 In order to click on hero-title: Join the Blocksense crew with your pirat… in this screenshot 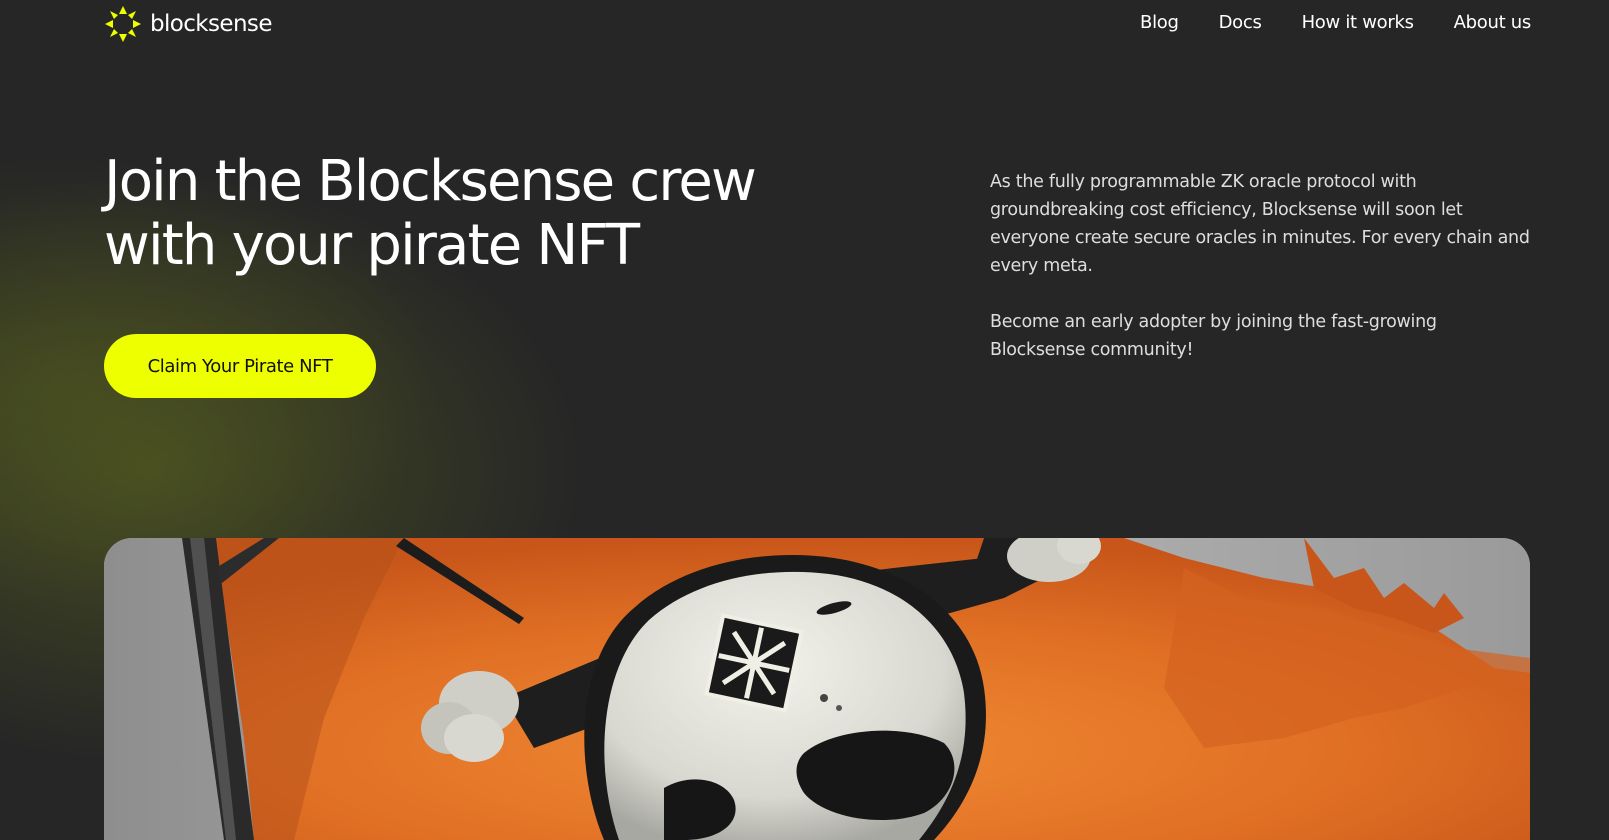, I will do `click(430, 213)`.